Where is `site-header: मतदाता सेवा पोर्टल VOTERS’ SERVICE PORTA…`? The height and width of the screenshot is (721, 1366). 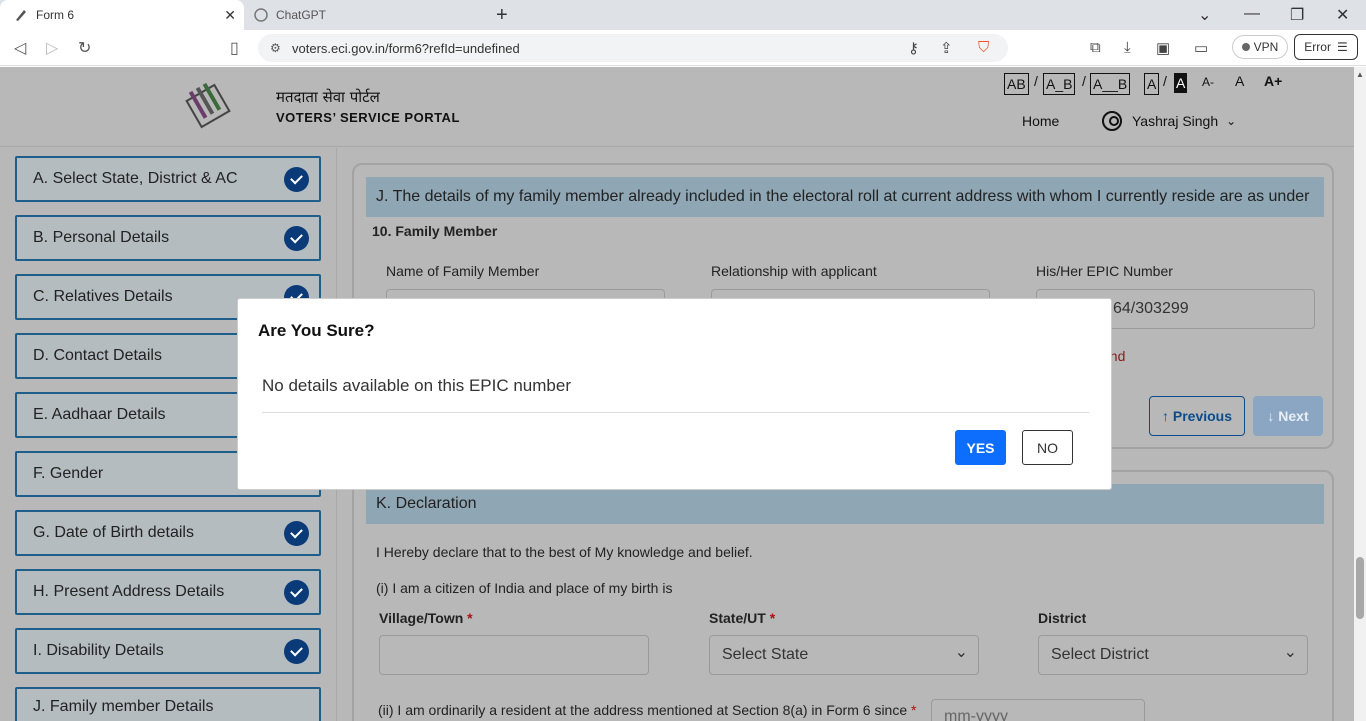 site-header: मतदाता सेवा पोर्टल VOTERS’ SERVICE PORTA… is located at coordinates (677, 107).